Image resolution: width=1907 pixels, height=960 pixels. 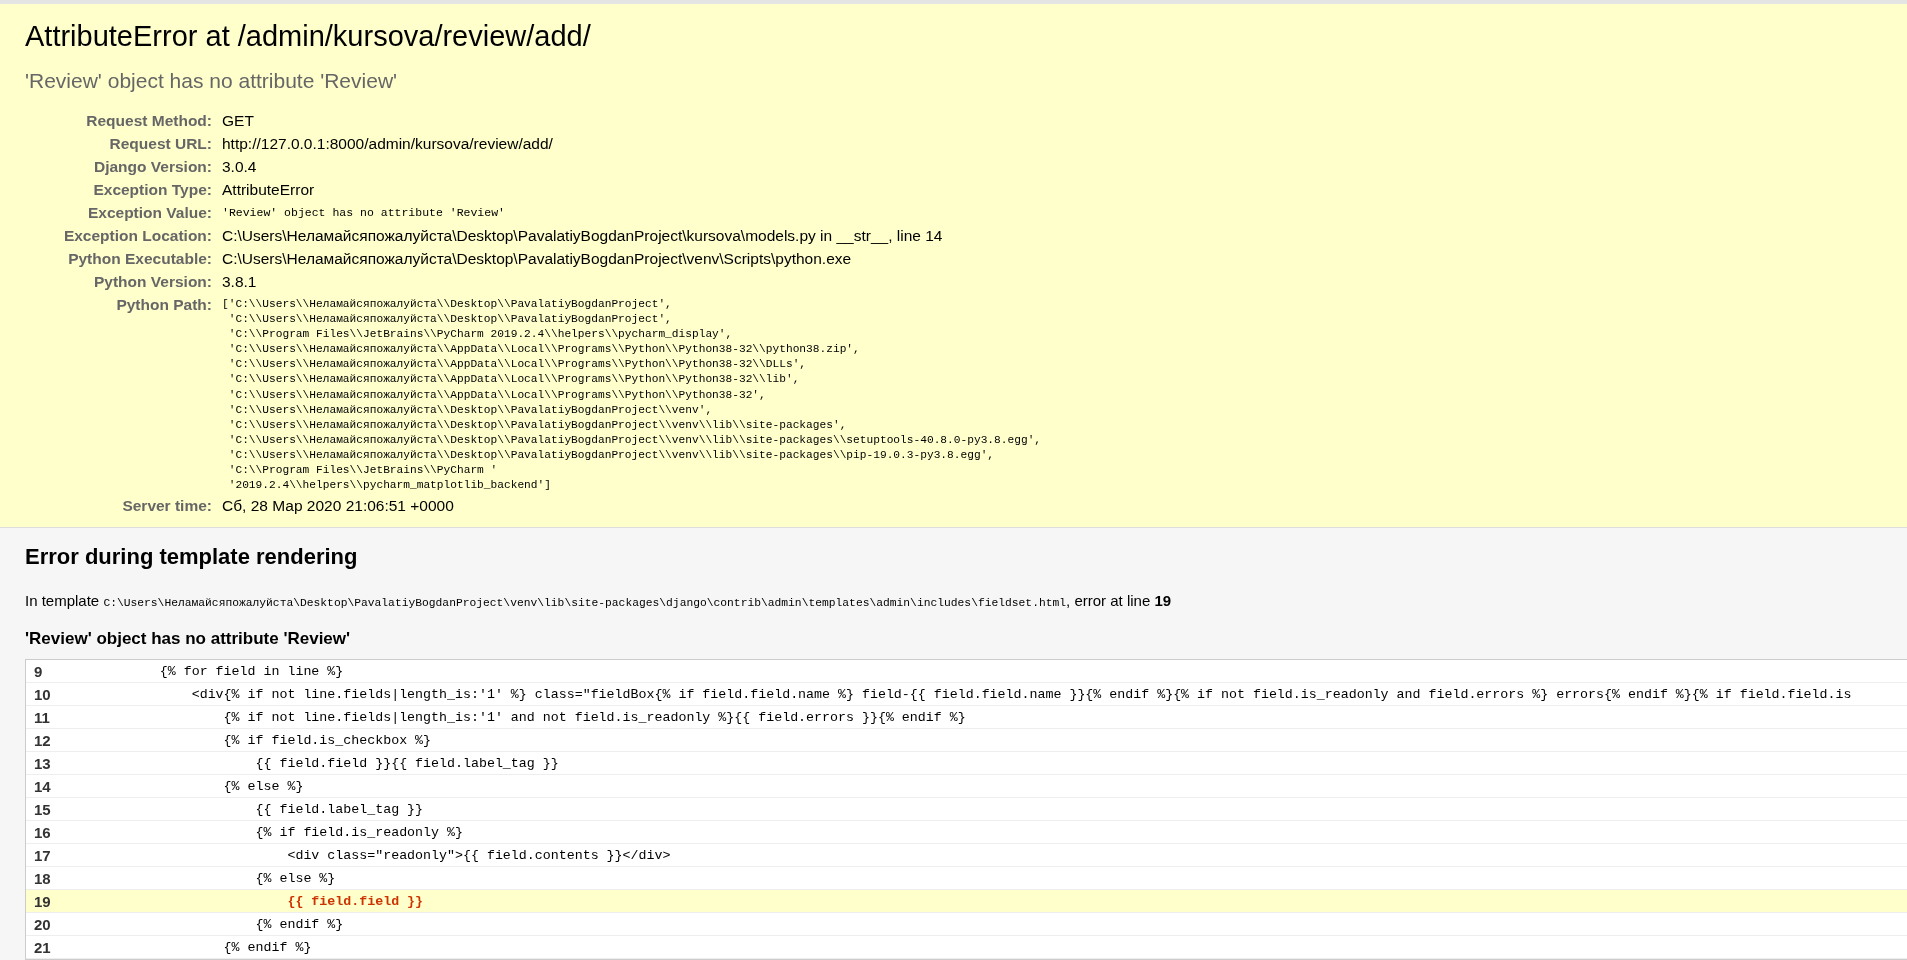 I want to click on python-path-line: 'C:\\Users\\Неламайсяпожалуйста\\Desktop\\PavalatiyBogdanProject\\venv',, so click(x=470, y=410).